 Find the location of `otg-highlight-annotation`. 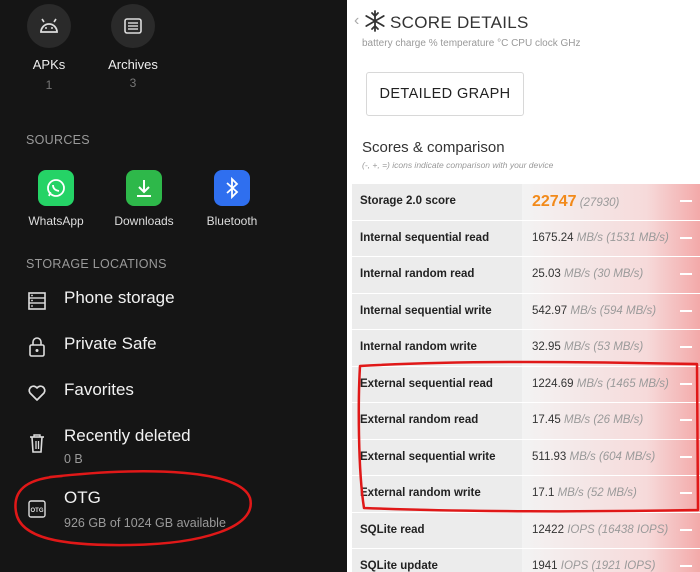

otg-highlight-annotation is located at coordinates (133, 508).